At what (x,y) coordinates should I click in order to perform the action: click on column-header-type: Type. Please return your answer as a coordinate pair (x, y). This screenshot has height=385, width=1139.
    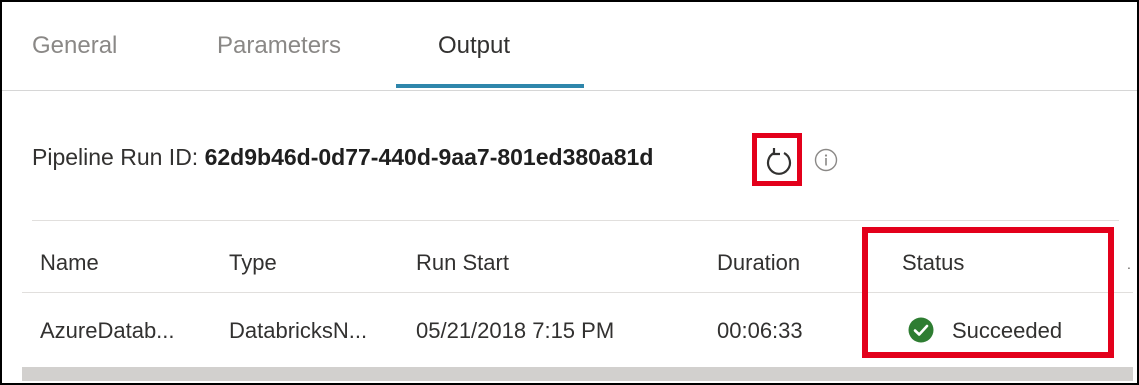
    Looking at the image, I should click on (253, 263).